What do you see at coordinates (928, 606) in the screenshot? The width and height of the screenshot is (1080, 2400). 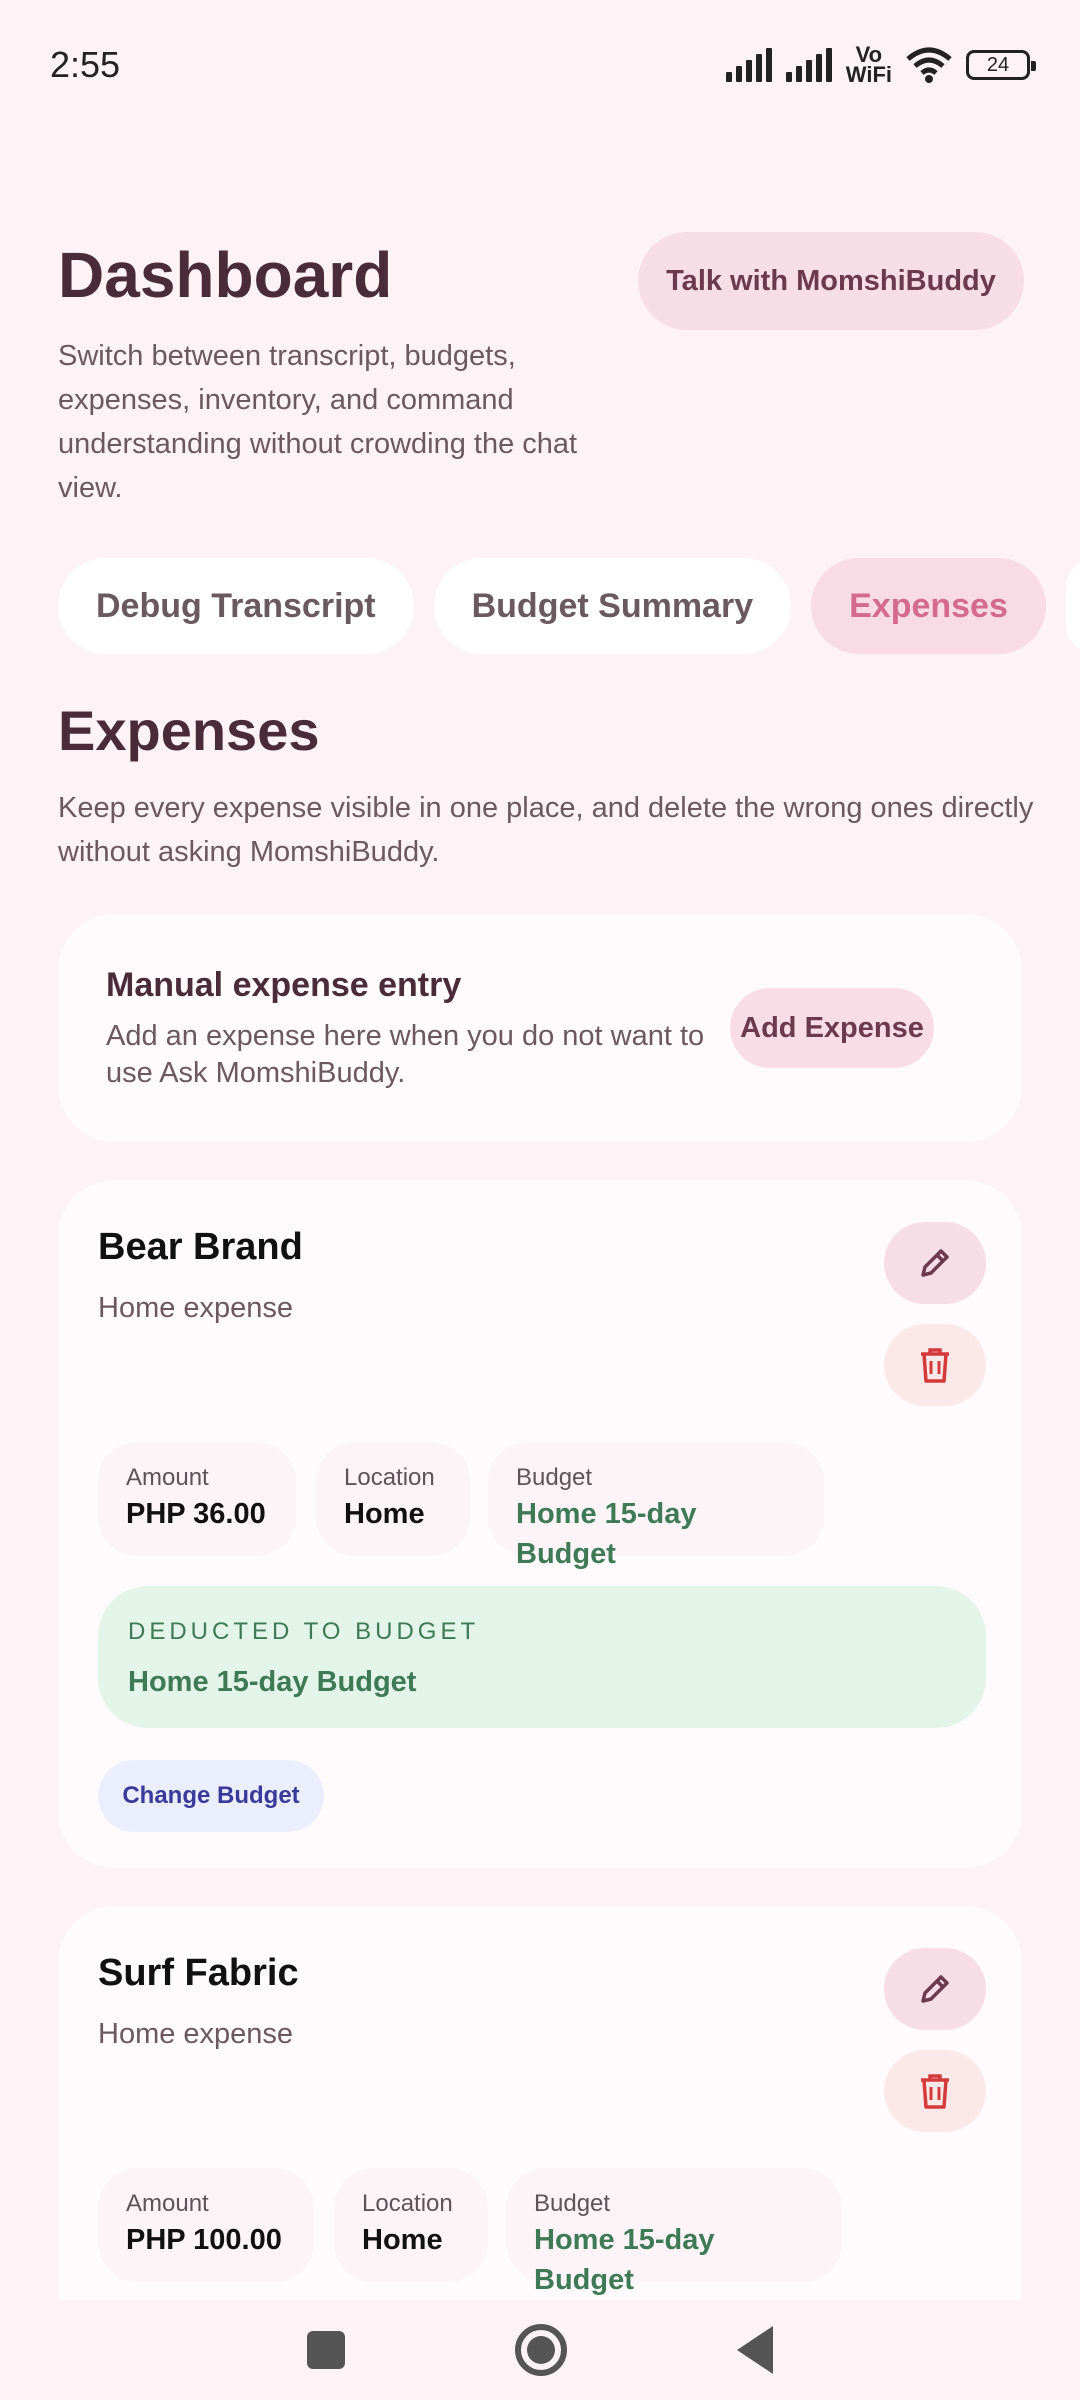 I see `tab-expenses: Expenses` at bounding box center [928, 606].